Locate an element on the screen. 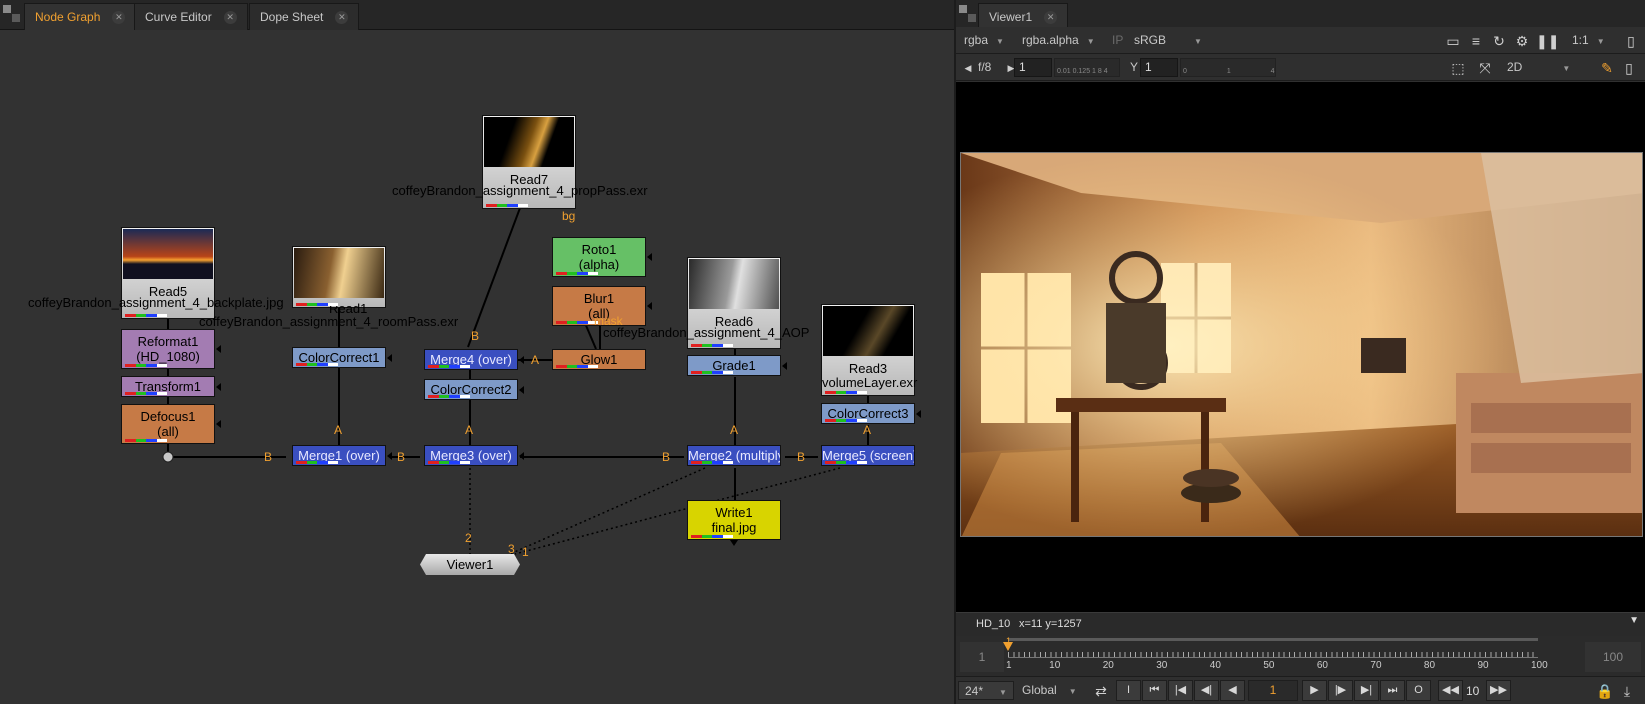  gain-slider: 0.01 0.125 1 8 4 is located at coordinates (1087, 67).